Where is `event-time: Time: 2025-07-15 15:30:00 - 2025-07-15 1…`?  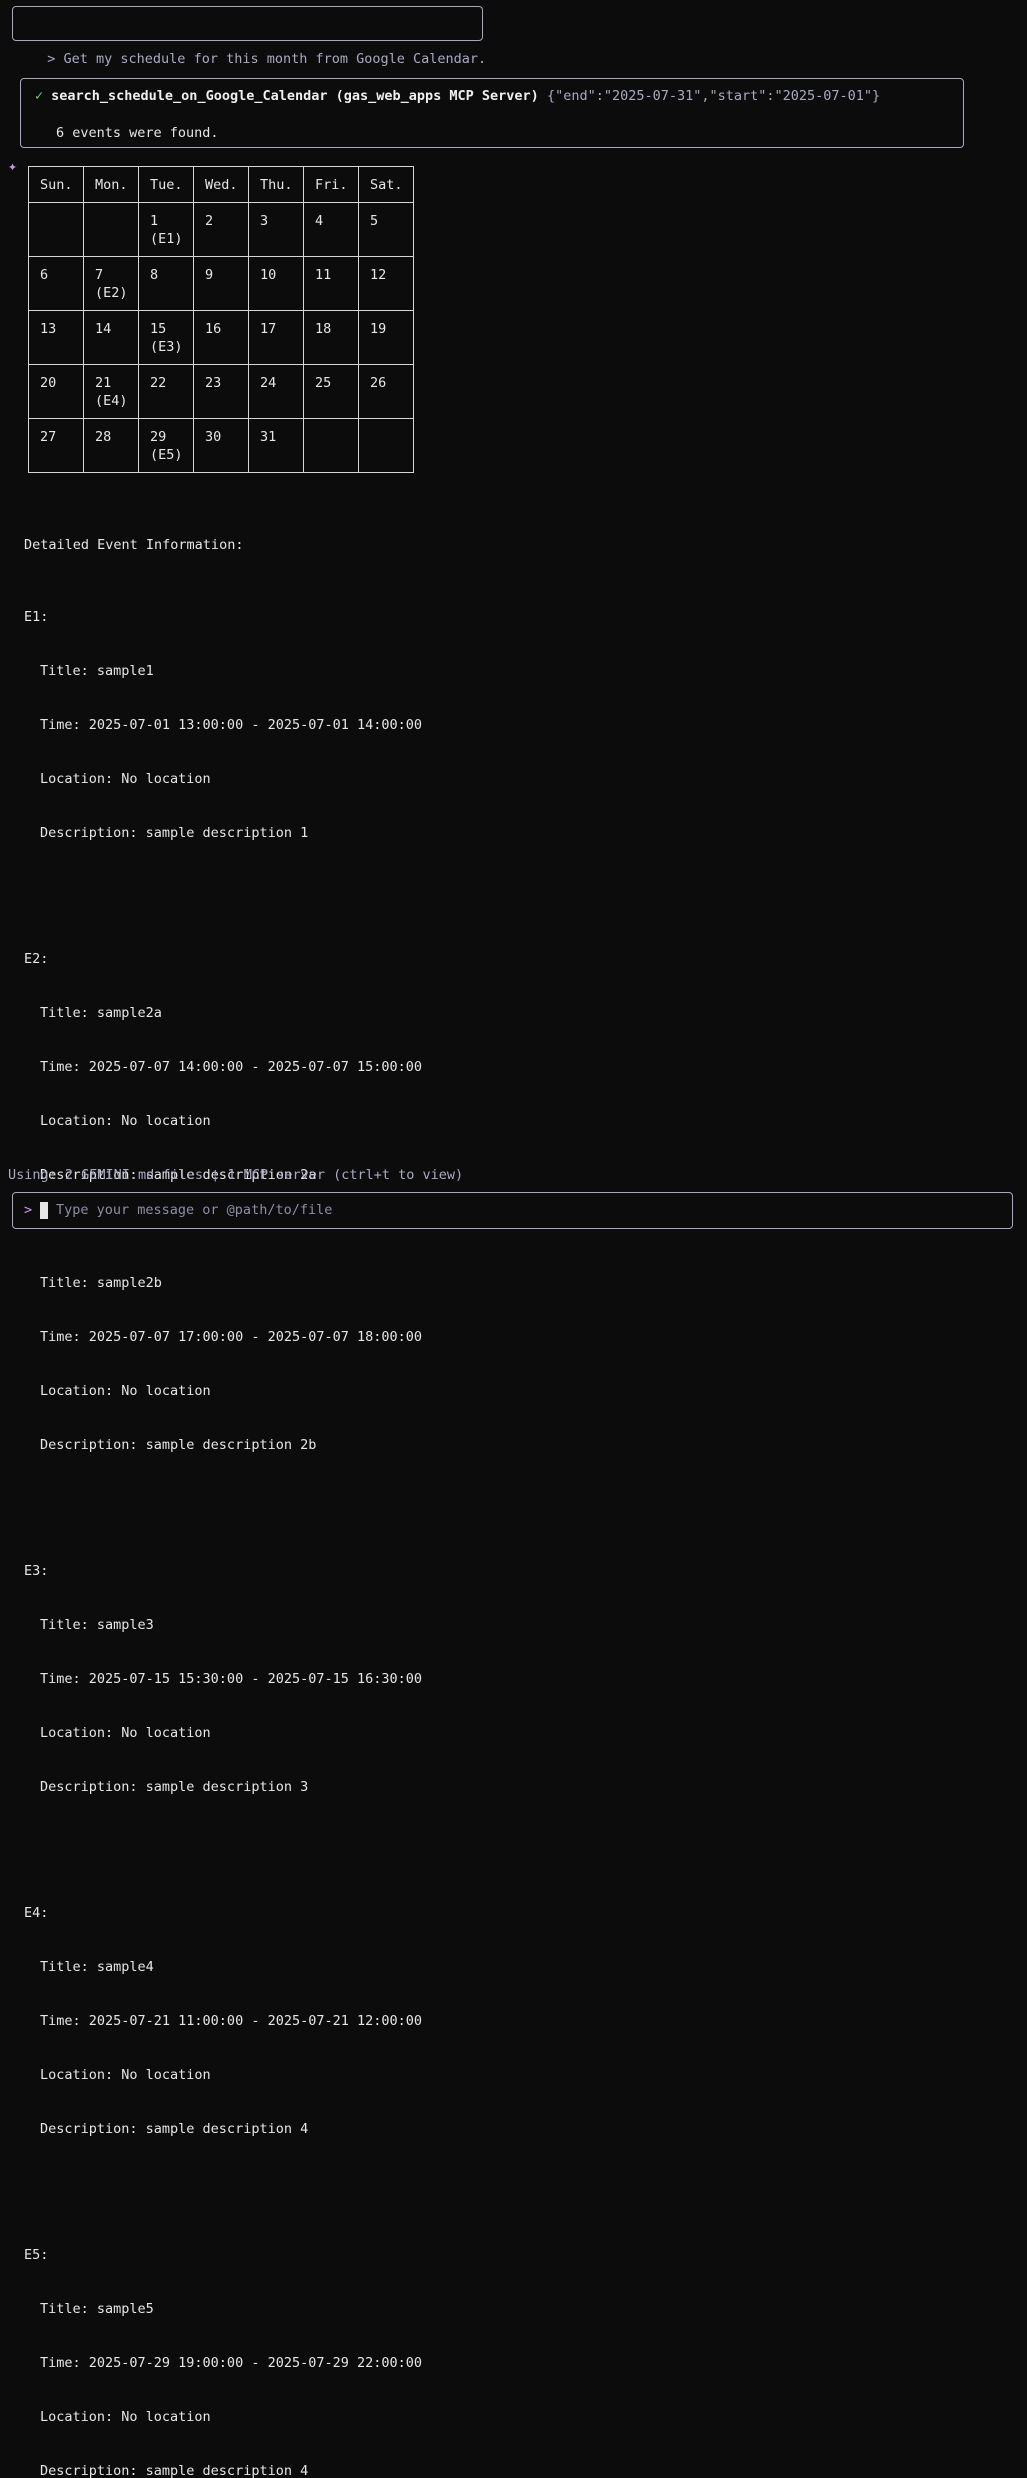 event-time: Time: 2025-07-15 15:30:00 - 2025-07-15 1… is located at coordinates (231, 1679).